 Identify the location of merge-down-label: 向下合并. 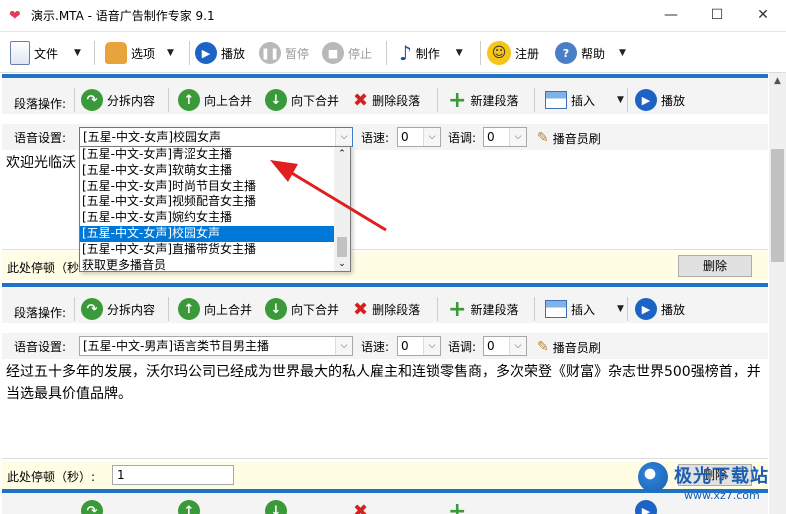
(315, 309).